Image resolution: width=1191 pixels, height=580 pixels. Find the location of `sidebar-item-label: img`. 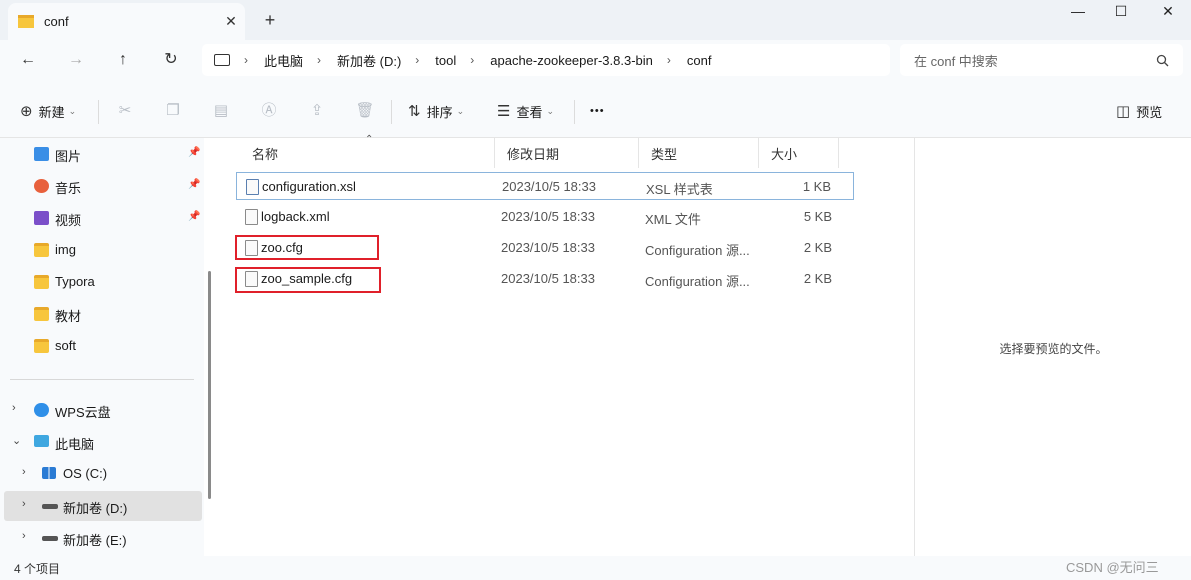

sidebar-item-label: img is located at coordinates (65, 249).